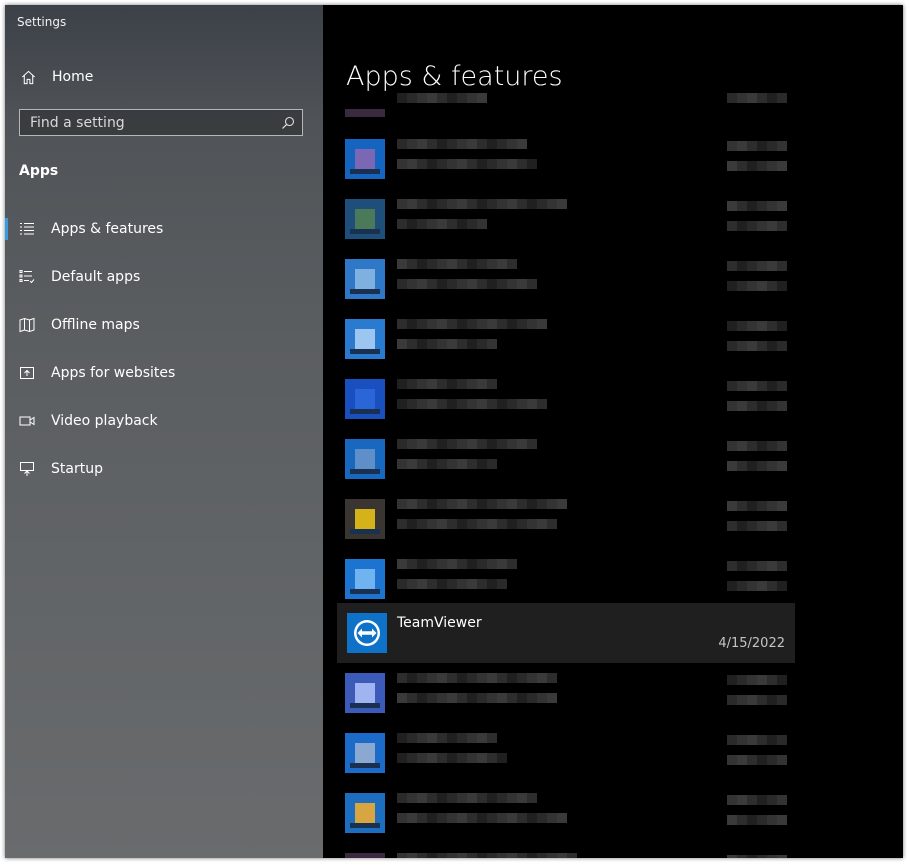  What do you see at coordinates (39, 171) in the screenshot?
I see `section-heading: Apps` at bounding box center [39, 171].